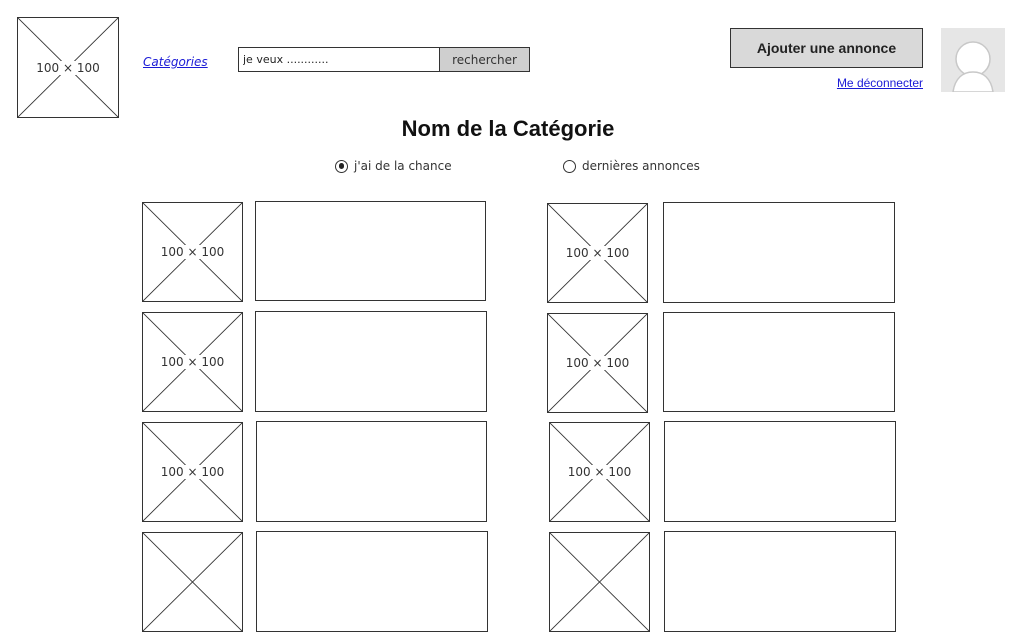  What do you see at coordinates (484, 59) in the screenshot?
I see `search-button: rechercher` at bounding box center [484, 59].